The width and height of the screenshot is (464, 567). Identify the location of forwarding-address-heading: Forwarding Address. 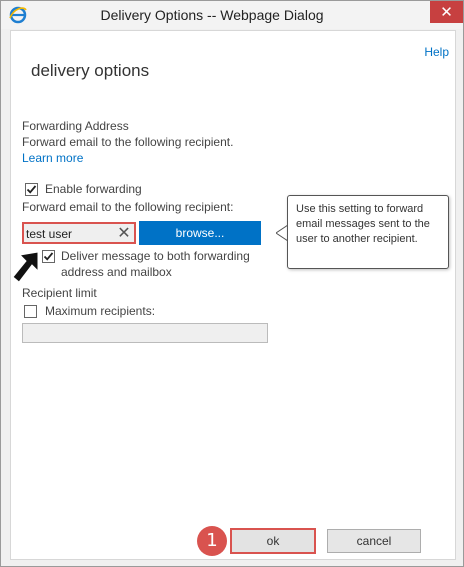
(75, 126).